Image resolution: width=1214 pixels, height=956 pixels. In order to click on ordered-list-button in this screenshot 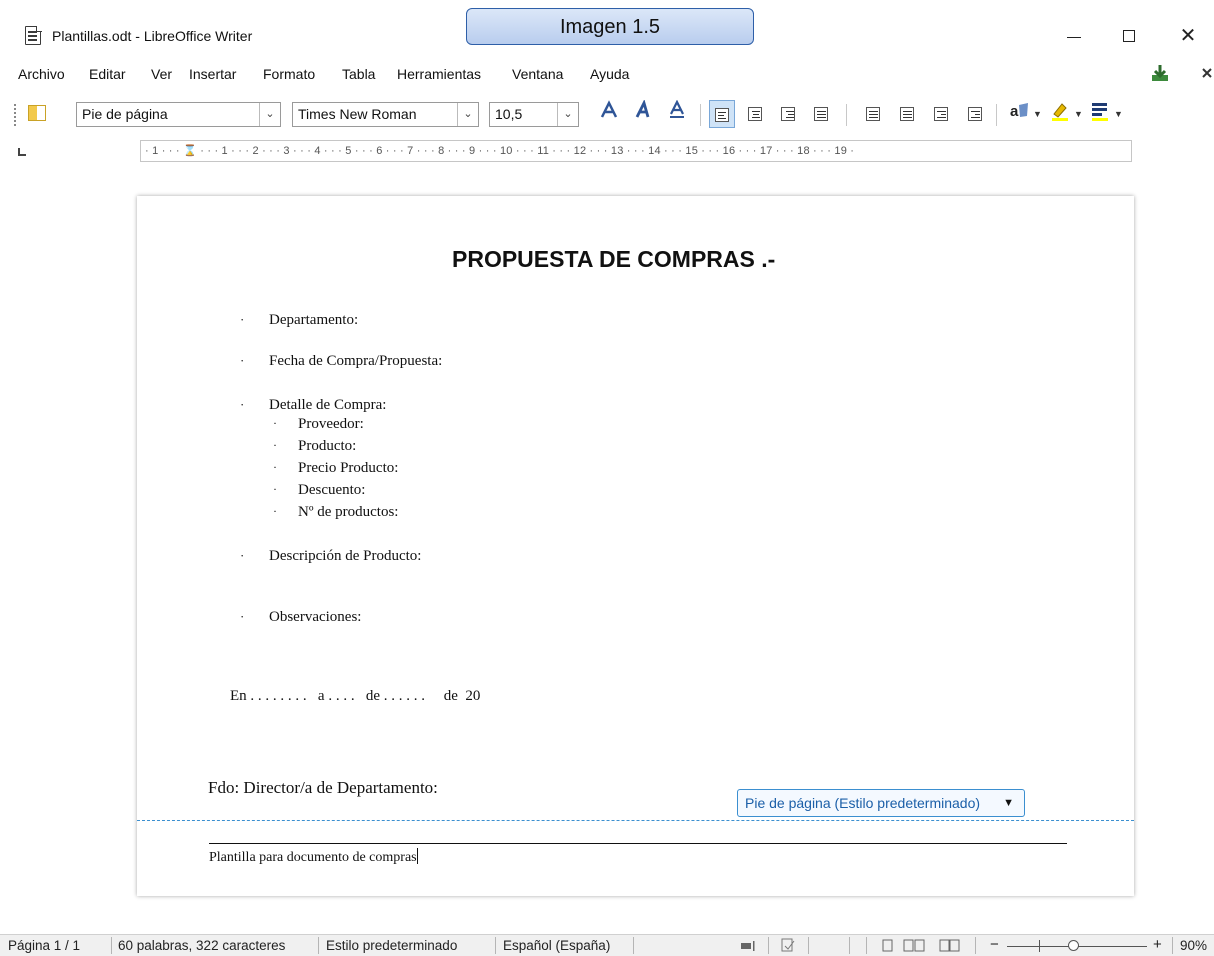, I will do `click(907, 114)`.